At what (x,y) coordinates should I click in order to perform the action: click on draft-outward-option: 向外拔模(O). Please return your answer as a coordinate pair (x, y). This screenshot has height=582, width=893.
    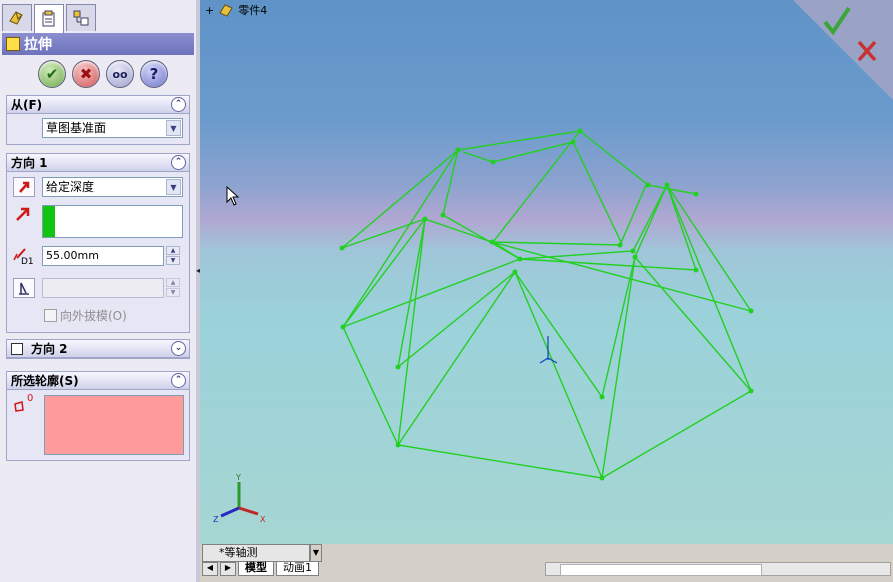
    Looking at the image, I should click on (85, 315).